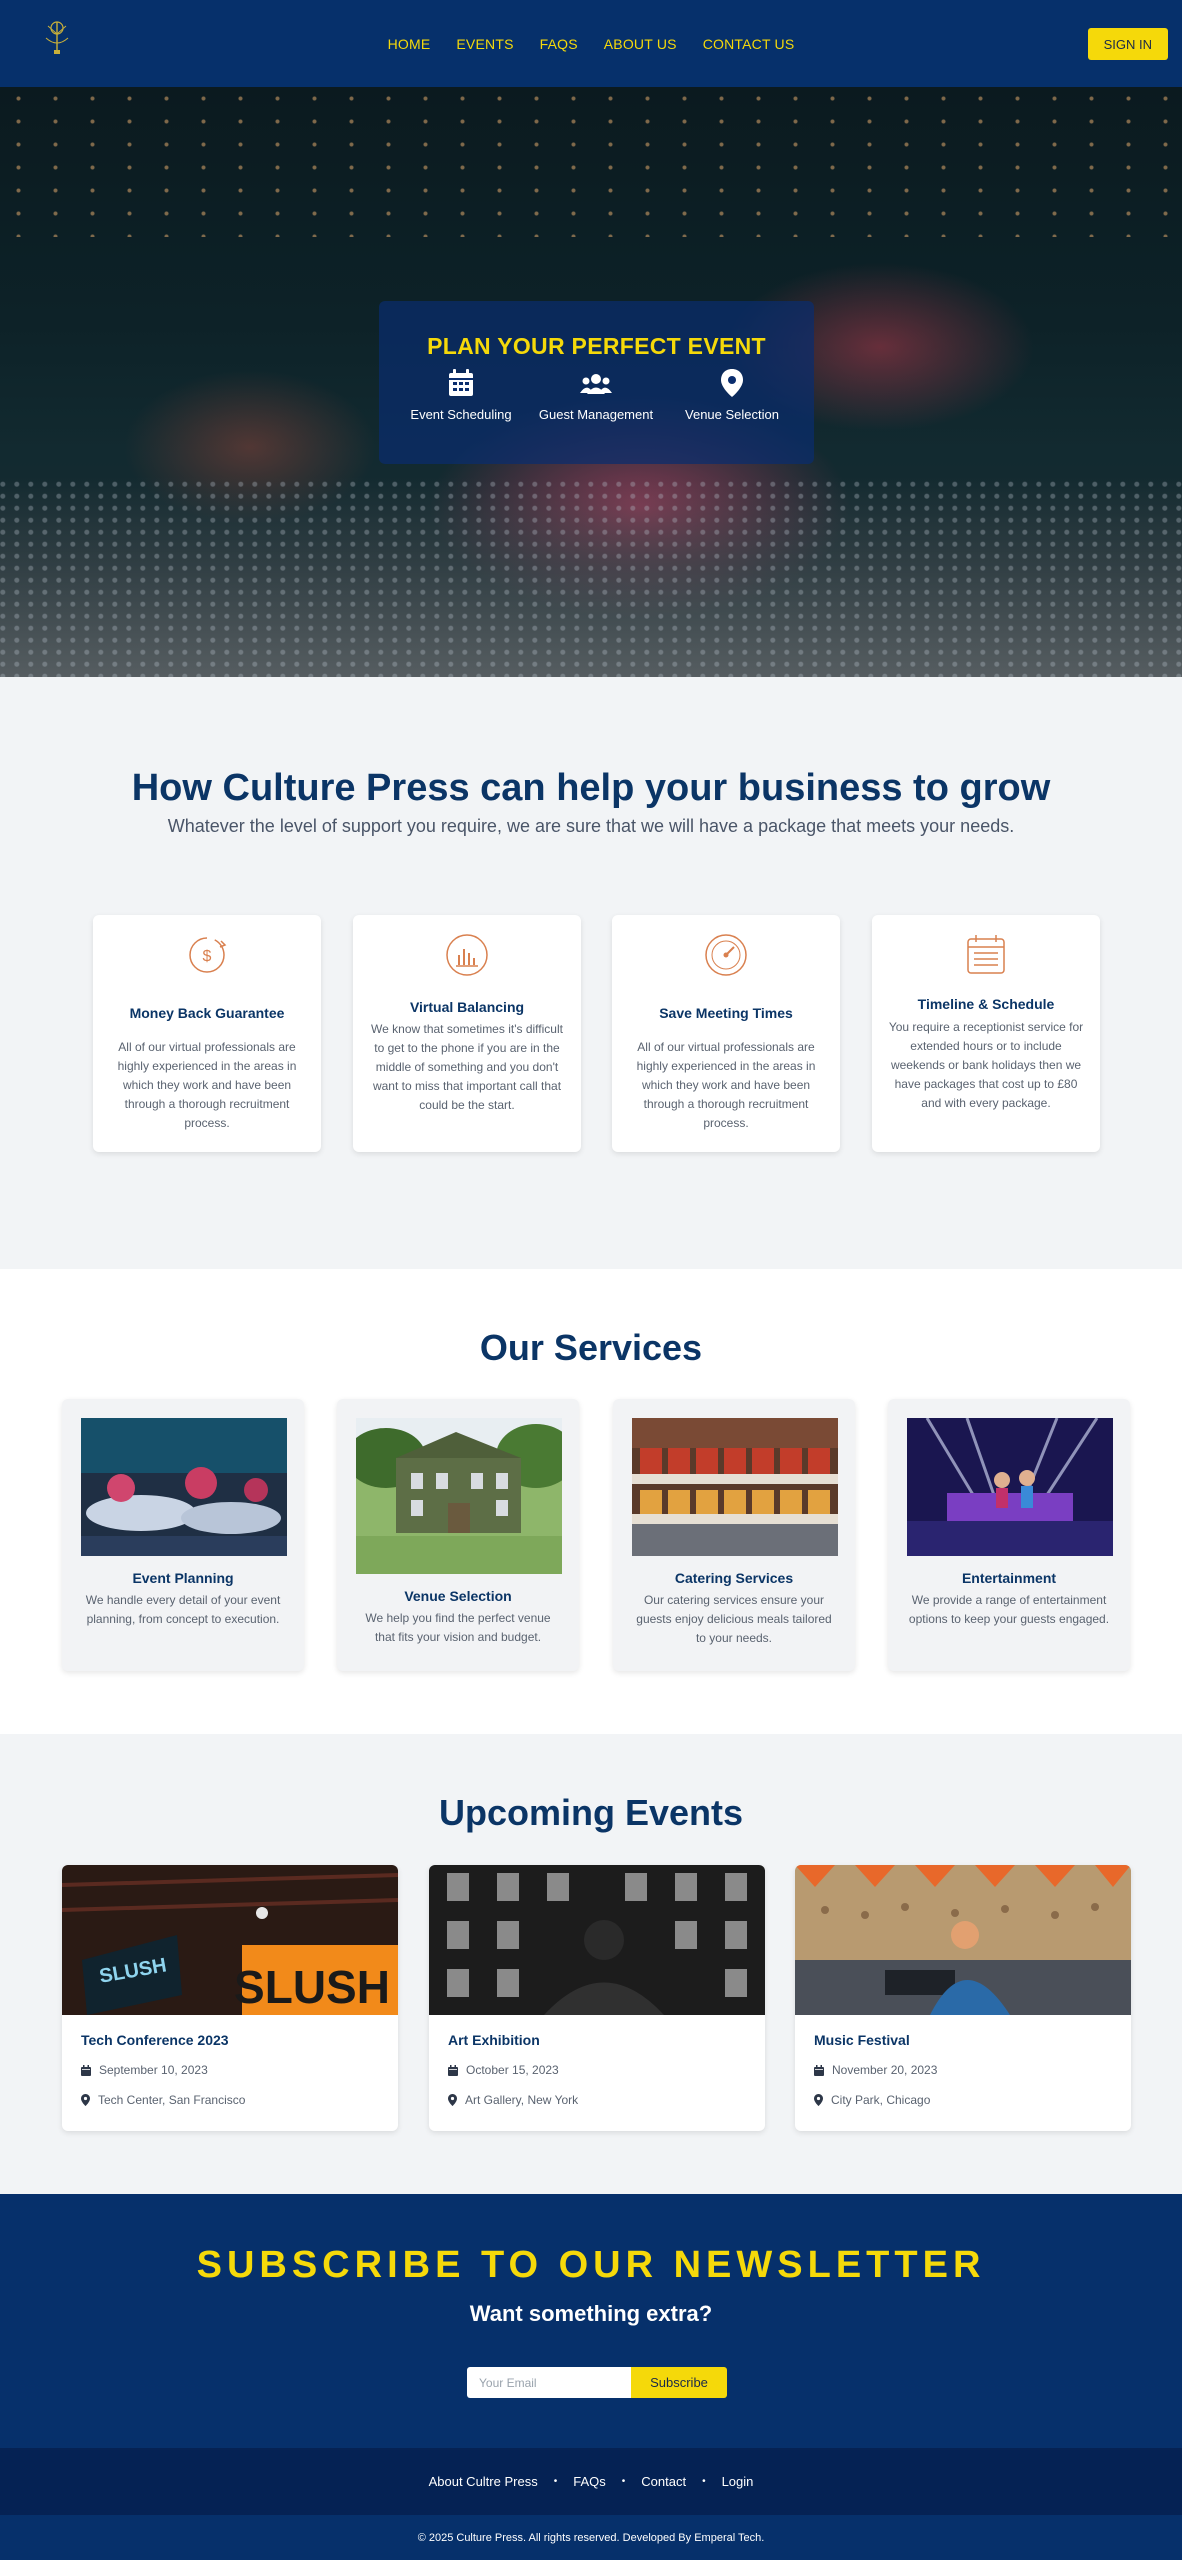  Describe the element at coordinates (862, 2040) in the screenshot. I see `event-card-title: Music Festival` at that location.